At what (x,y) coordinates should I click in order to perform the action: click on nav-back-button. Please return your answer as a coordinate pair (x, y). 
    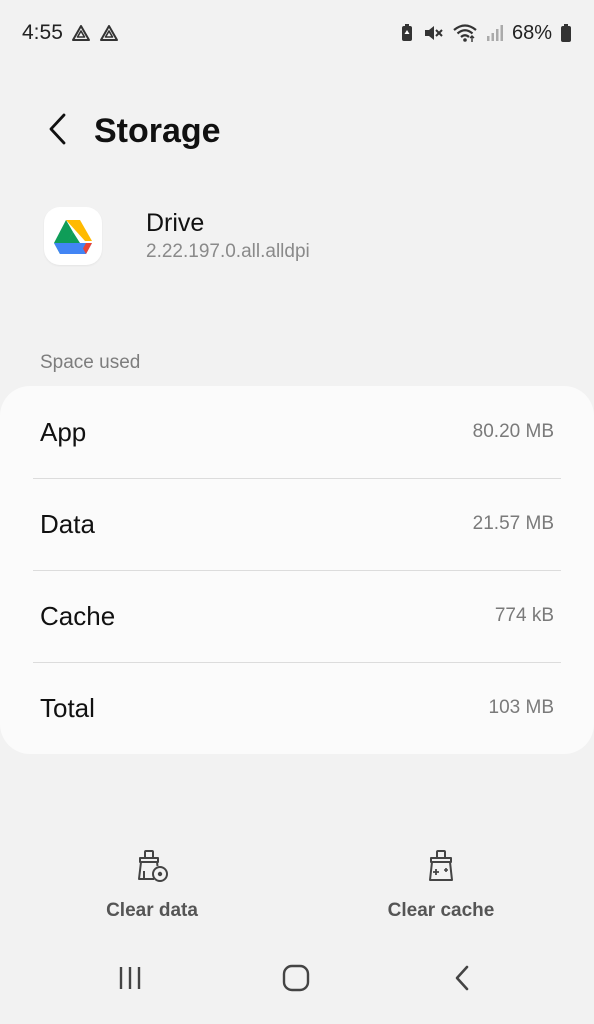
    Looking at the image, I should click on (462, 980).